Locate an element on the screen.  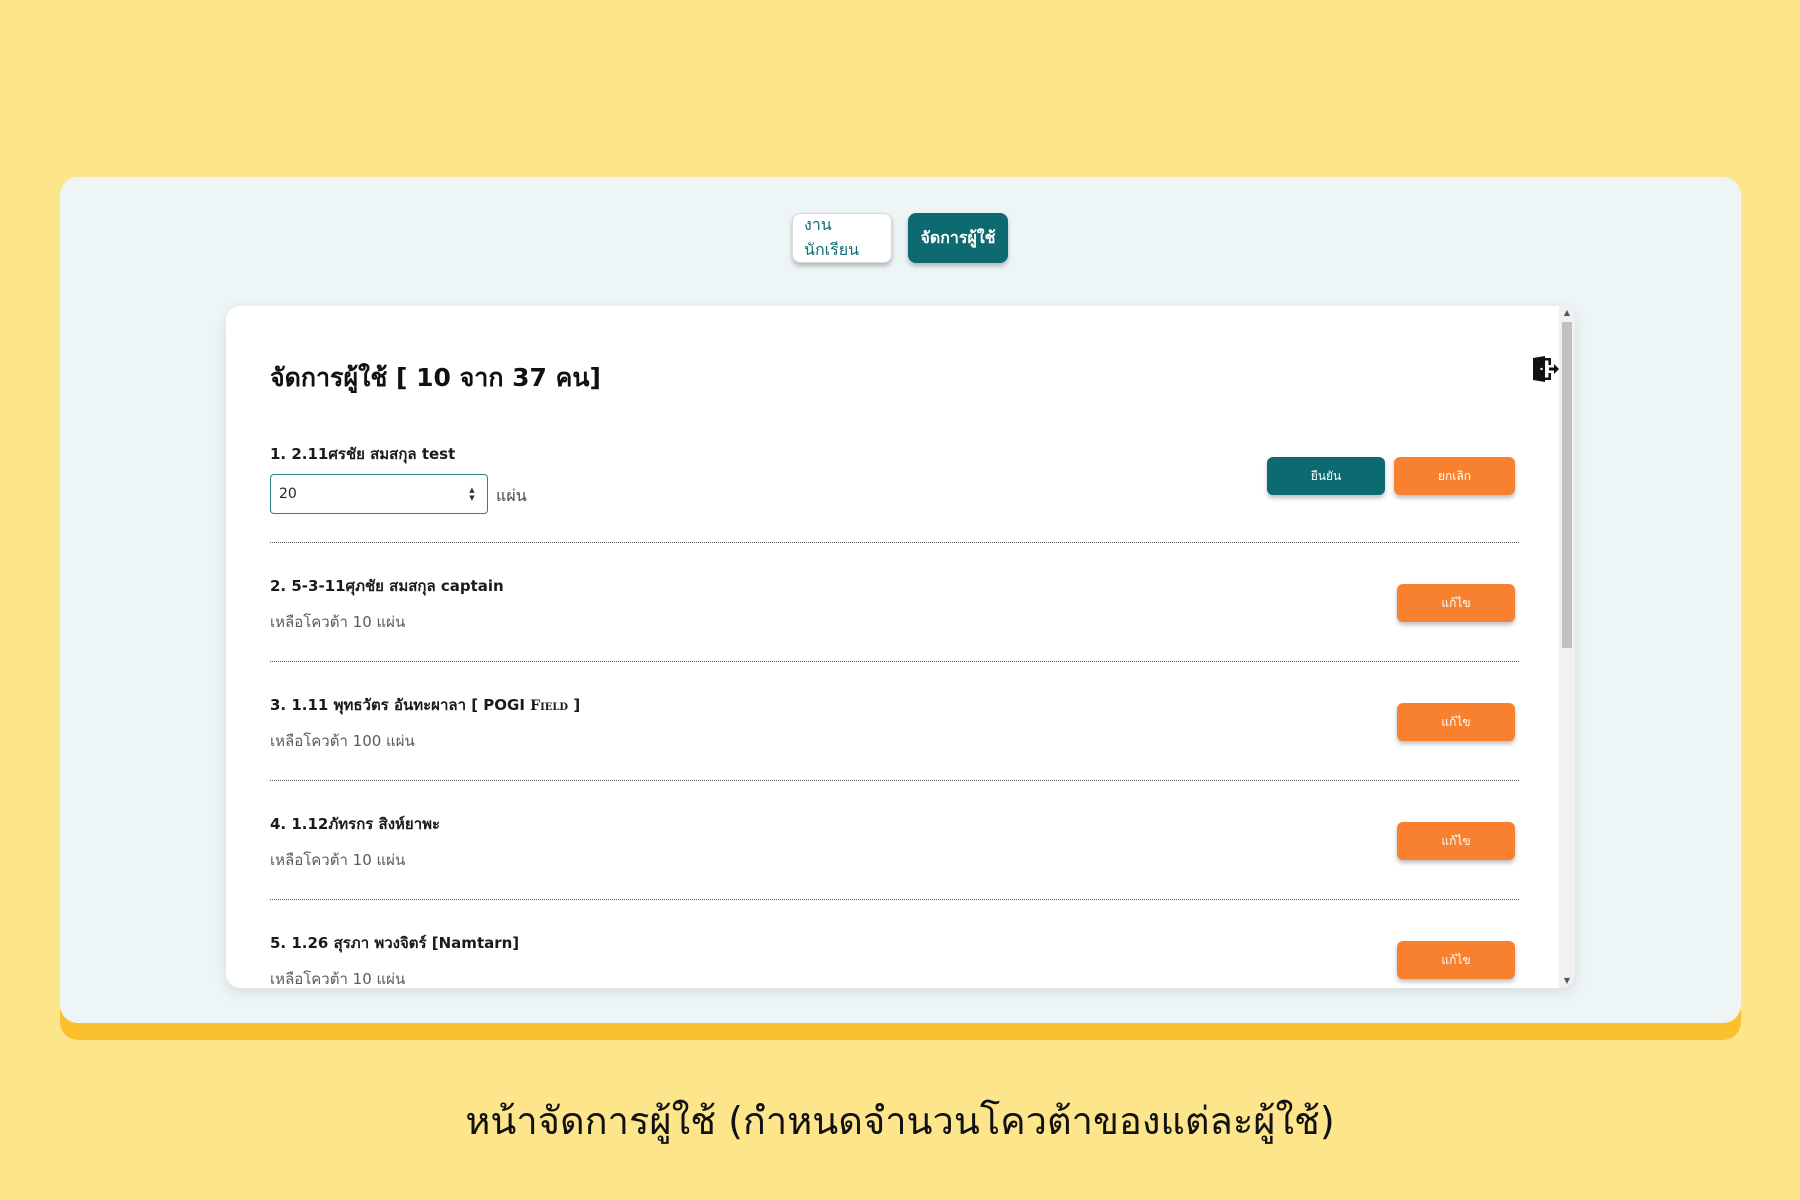
chevron-down-icon: ▼ is located at coordinates (471, 498).